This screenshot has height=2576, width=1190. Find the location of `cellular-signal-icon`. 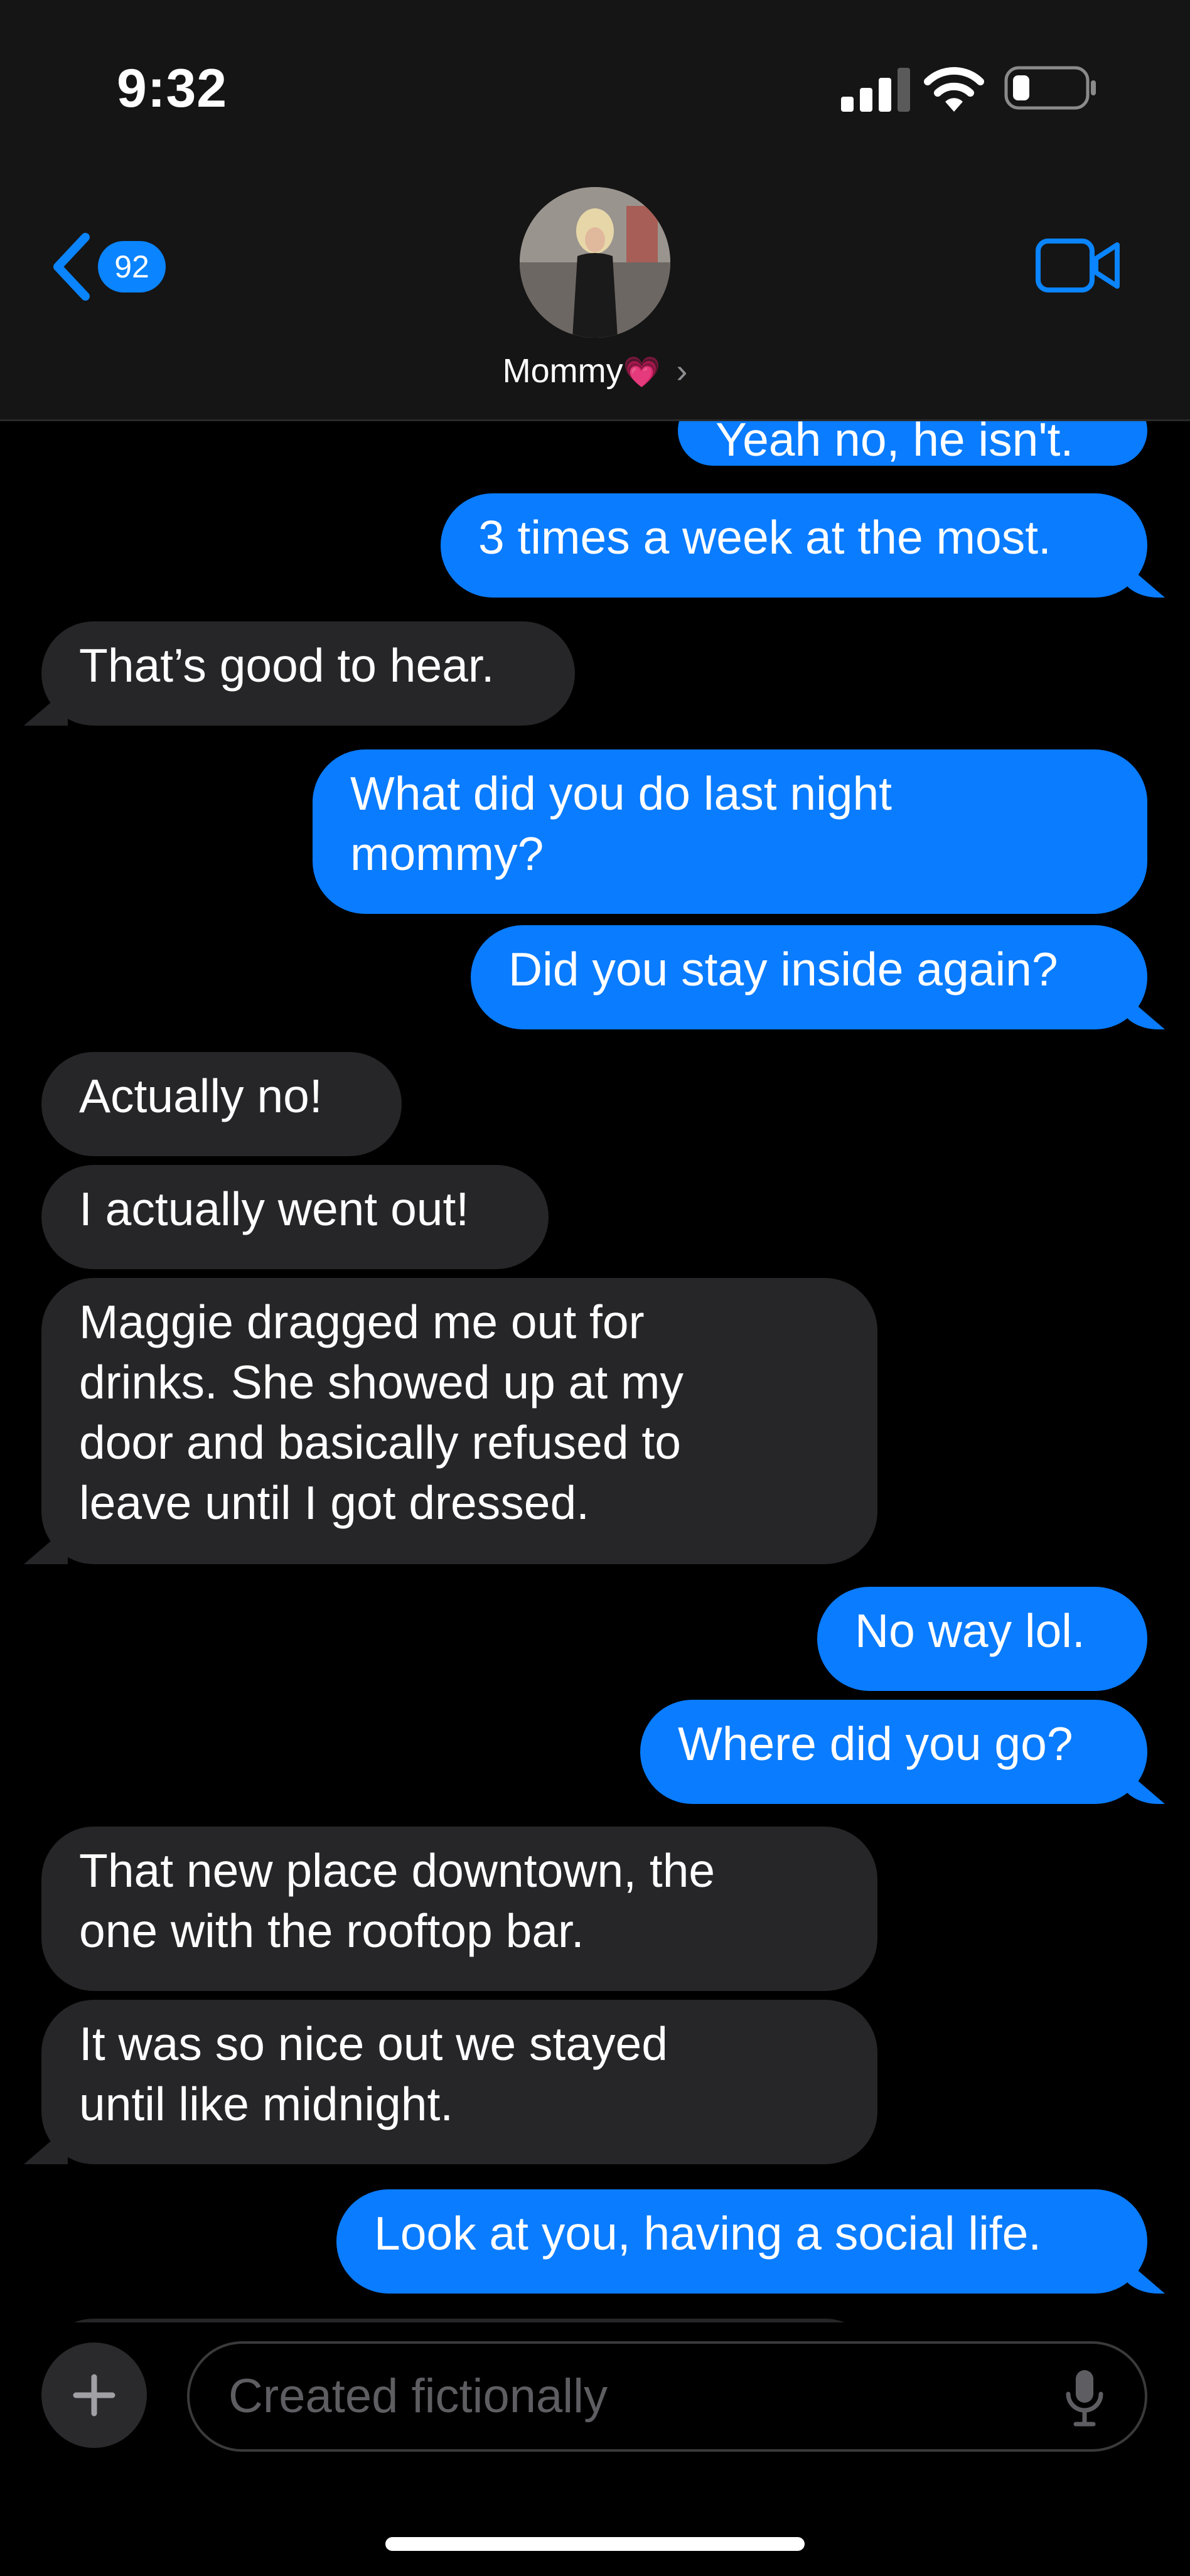

cellular-signal-icon is located at coordinates (875, 90).